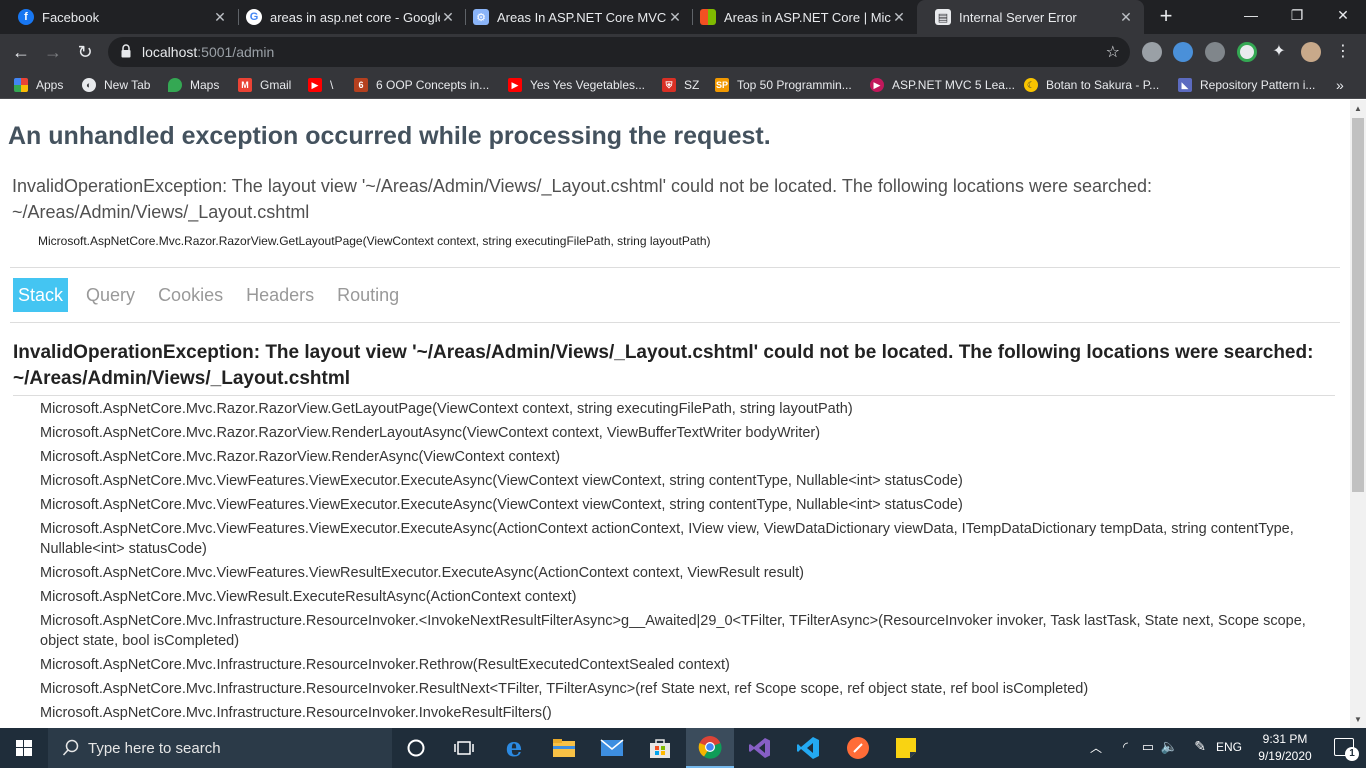  I want to click on sticky-notes-icon, so click(906, 748).